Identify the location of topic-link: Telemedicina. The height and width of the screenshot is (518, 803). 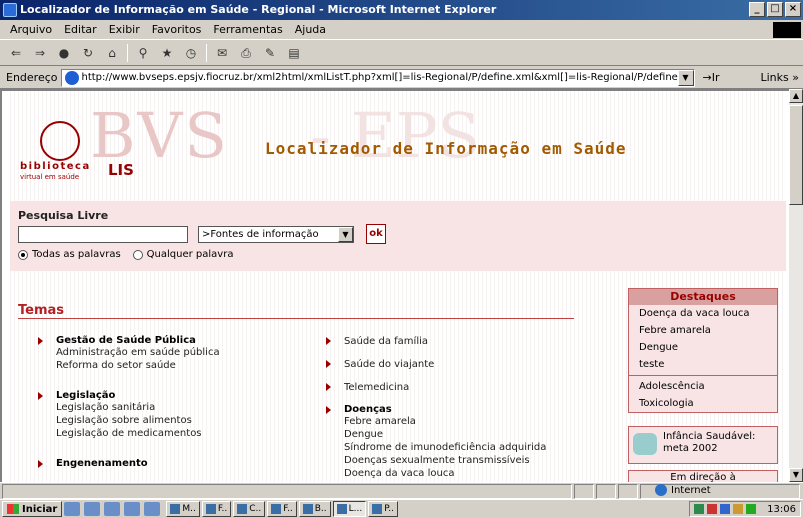
(482, 387).